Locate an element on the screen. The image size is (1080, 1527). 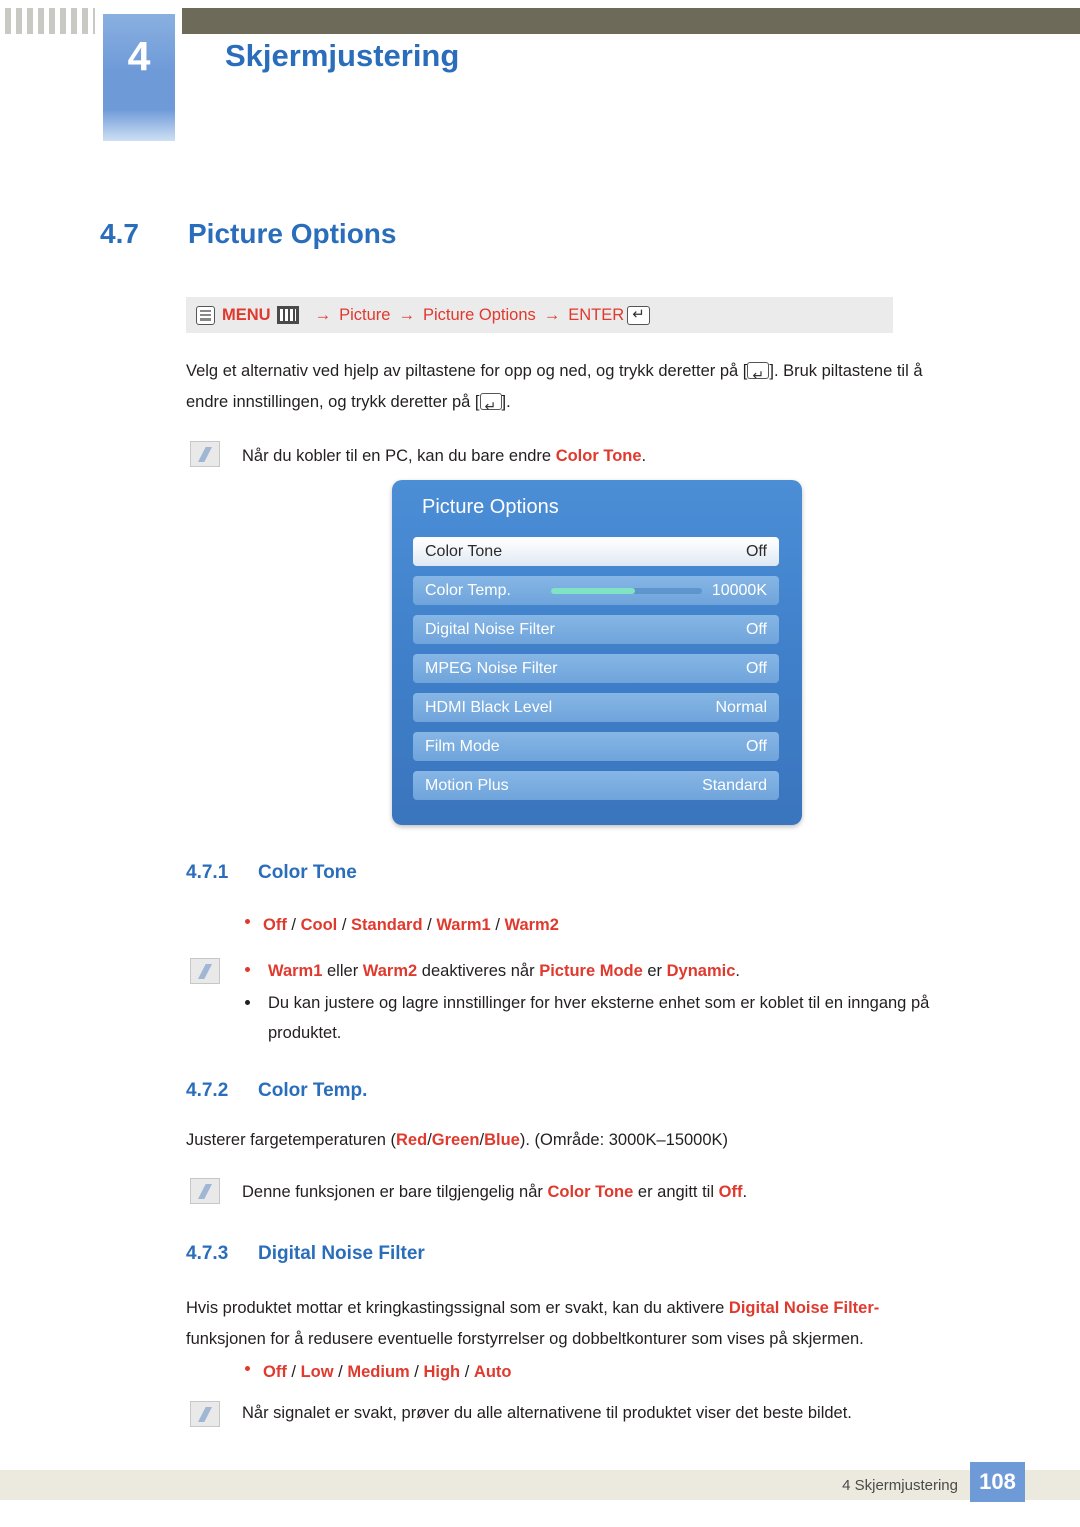
breadcrumb: MENU → Picture → Picture Options → ENTER is located at coordinates (539, 315).